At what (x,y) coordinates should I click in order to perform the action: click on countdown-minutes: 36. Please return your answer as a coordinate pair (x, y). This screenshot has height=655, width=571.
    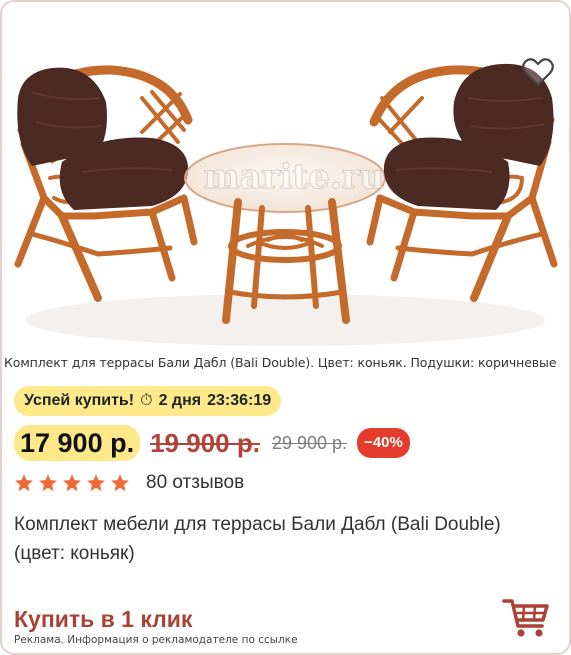
    Looking at the image, I should click on (239, 400).